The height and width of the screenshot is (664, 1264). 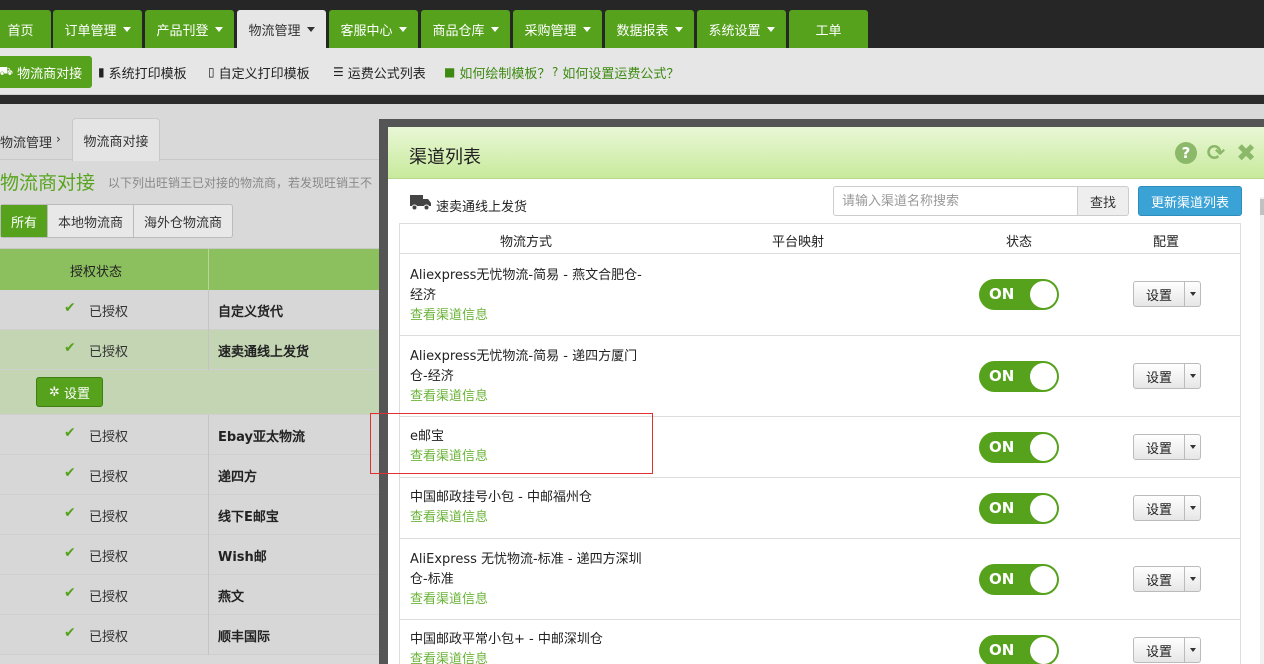 What do you see at coordinates (557, 29) in the screenshot?
I see `nav-tab-purchasing: 采购管理` at bounding box center [557, 29].